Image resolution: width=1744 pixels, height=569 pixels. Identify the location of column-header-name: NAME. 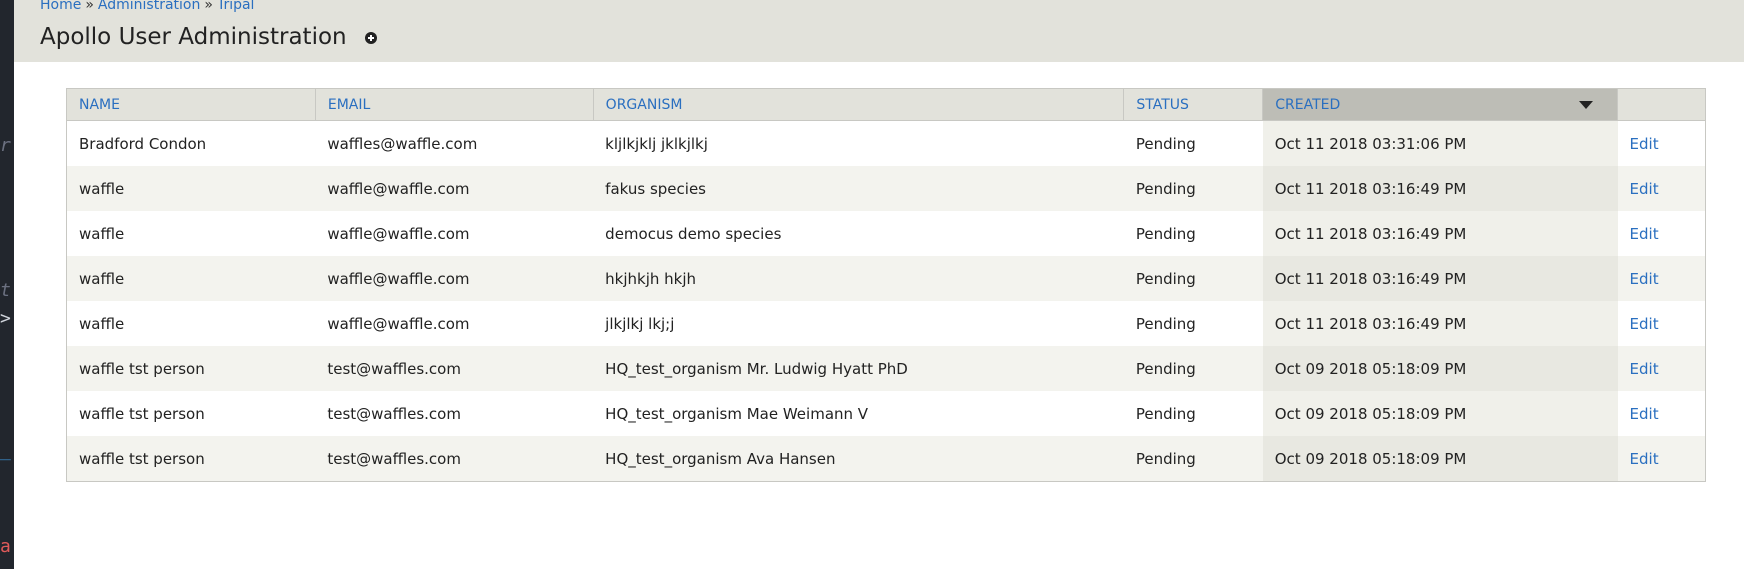
(191, 104).